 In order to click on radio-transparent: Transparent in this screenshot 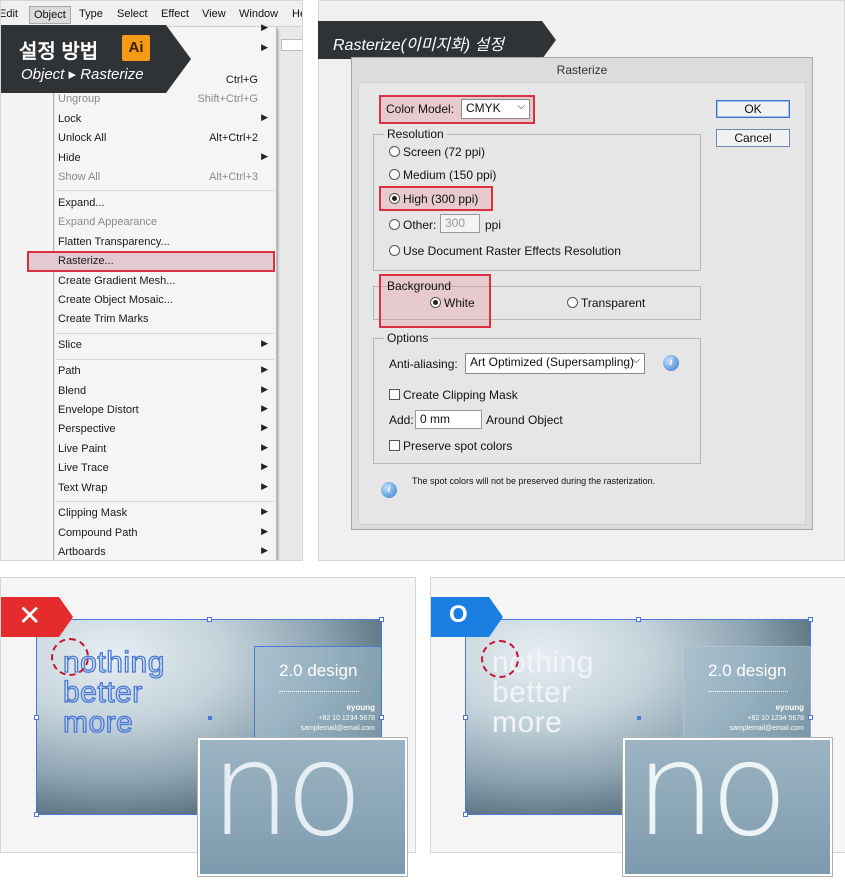, I will do `click(606, 303)`.